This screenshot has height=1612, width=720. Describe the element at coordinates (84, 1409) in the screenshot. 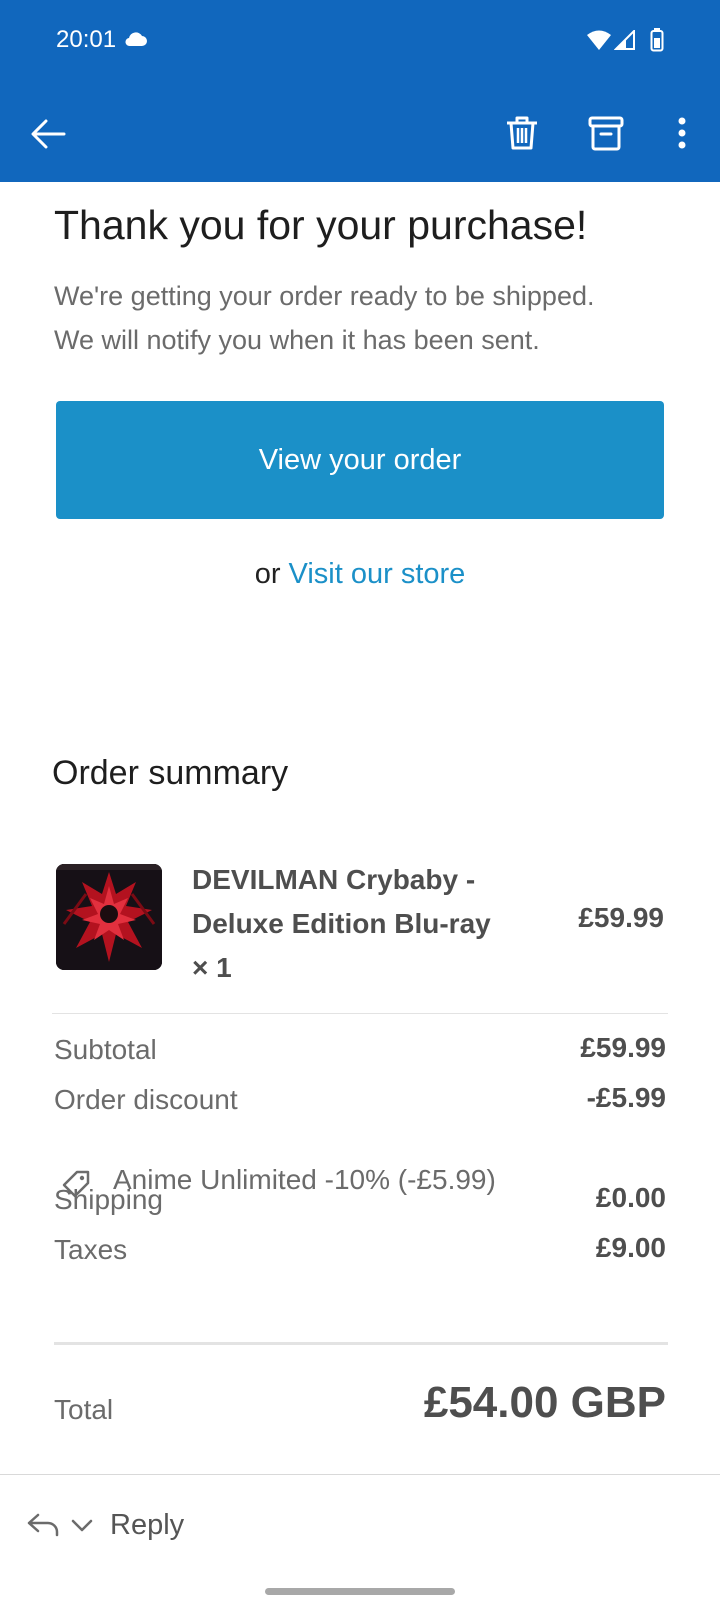

I see `total-label: Total` at that location.